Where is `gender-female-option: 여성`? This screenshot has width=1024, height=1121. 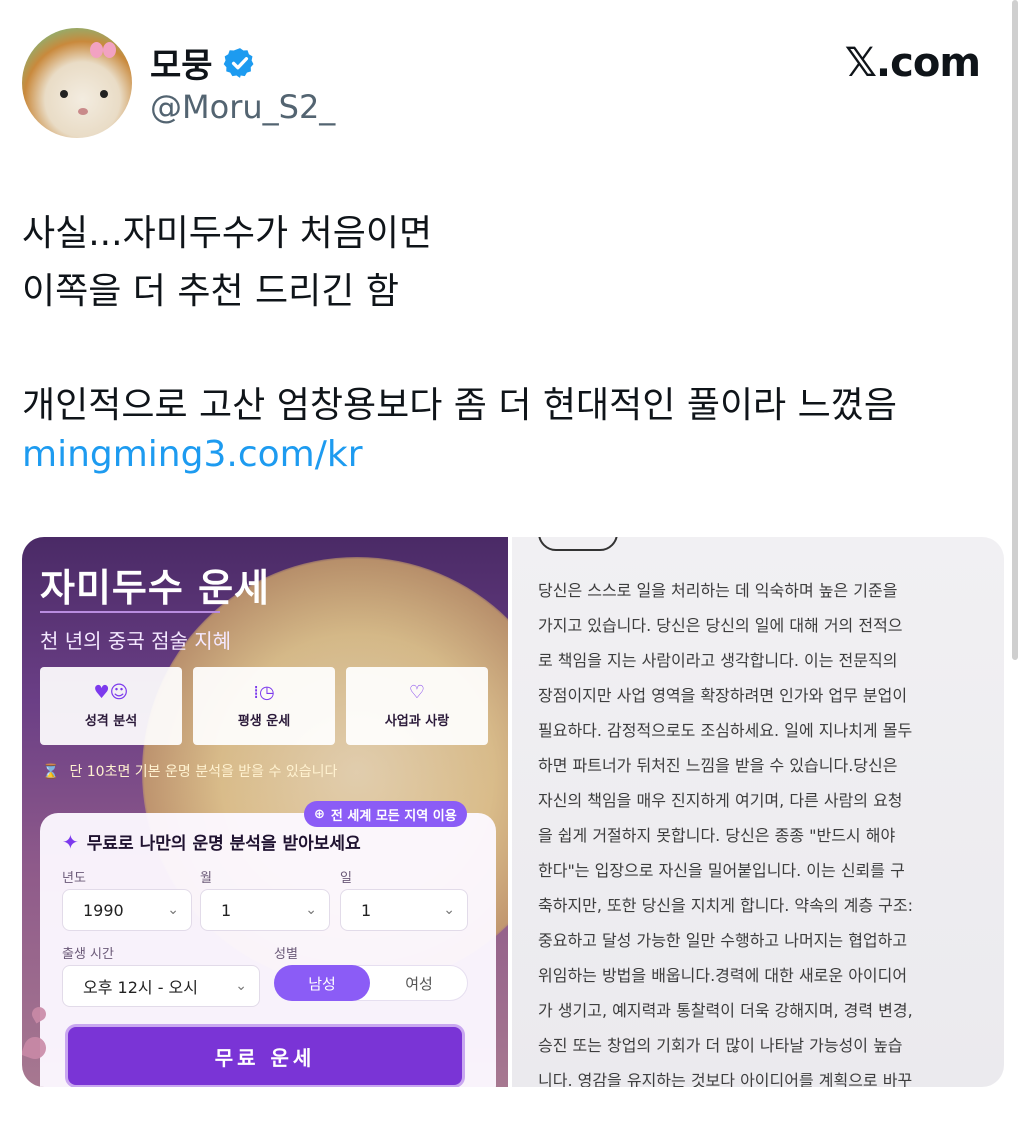 gender-female-option: 여성 is located at coordinates (419, 983).